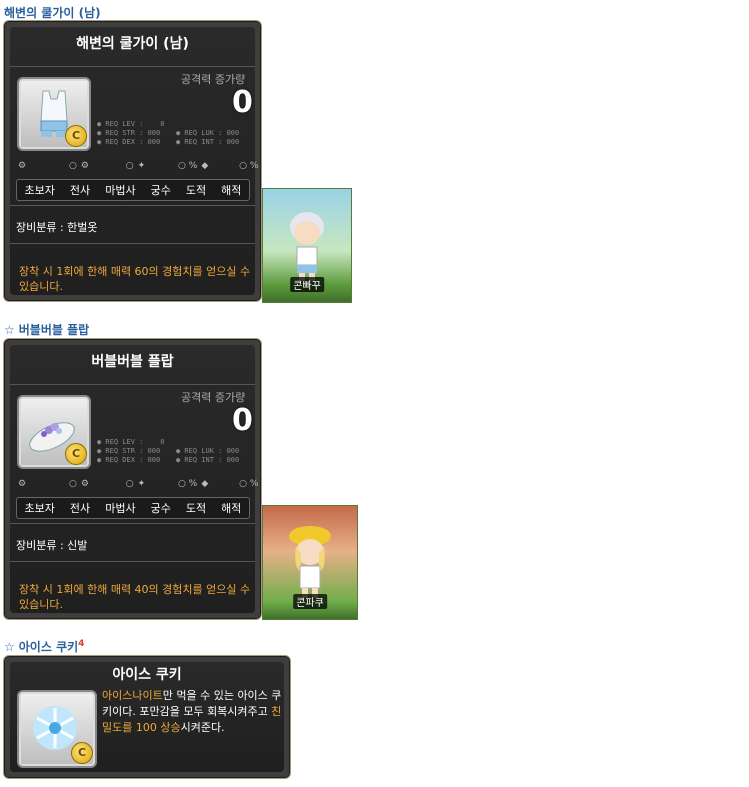  Describe the element at coordinates (46, 329) in the screenshot. I see `section-heading: ☆ 버블버블 플랍` at that location.